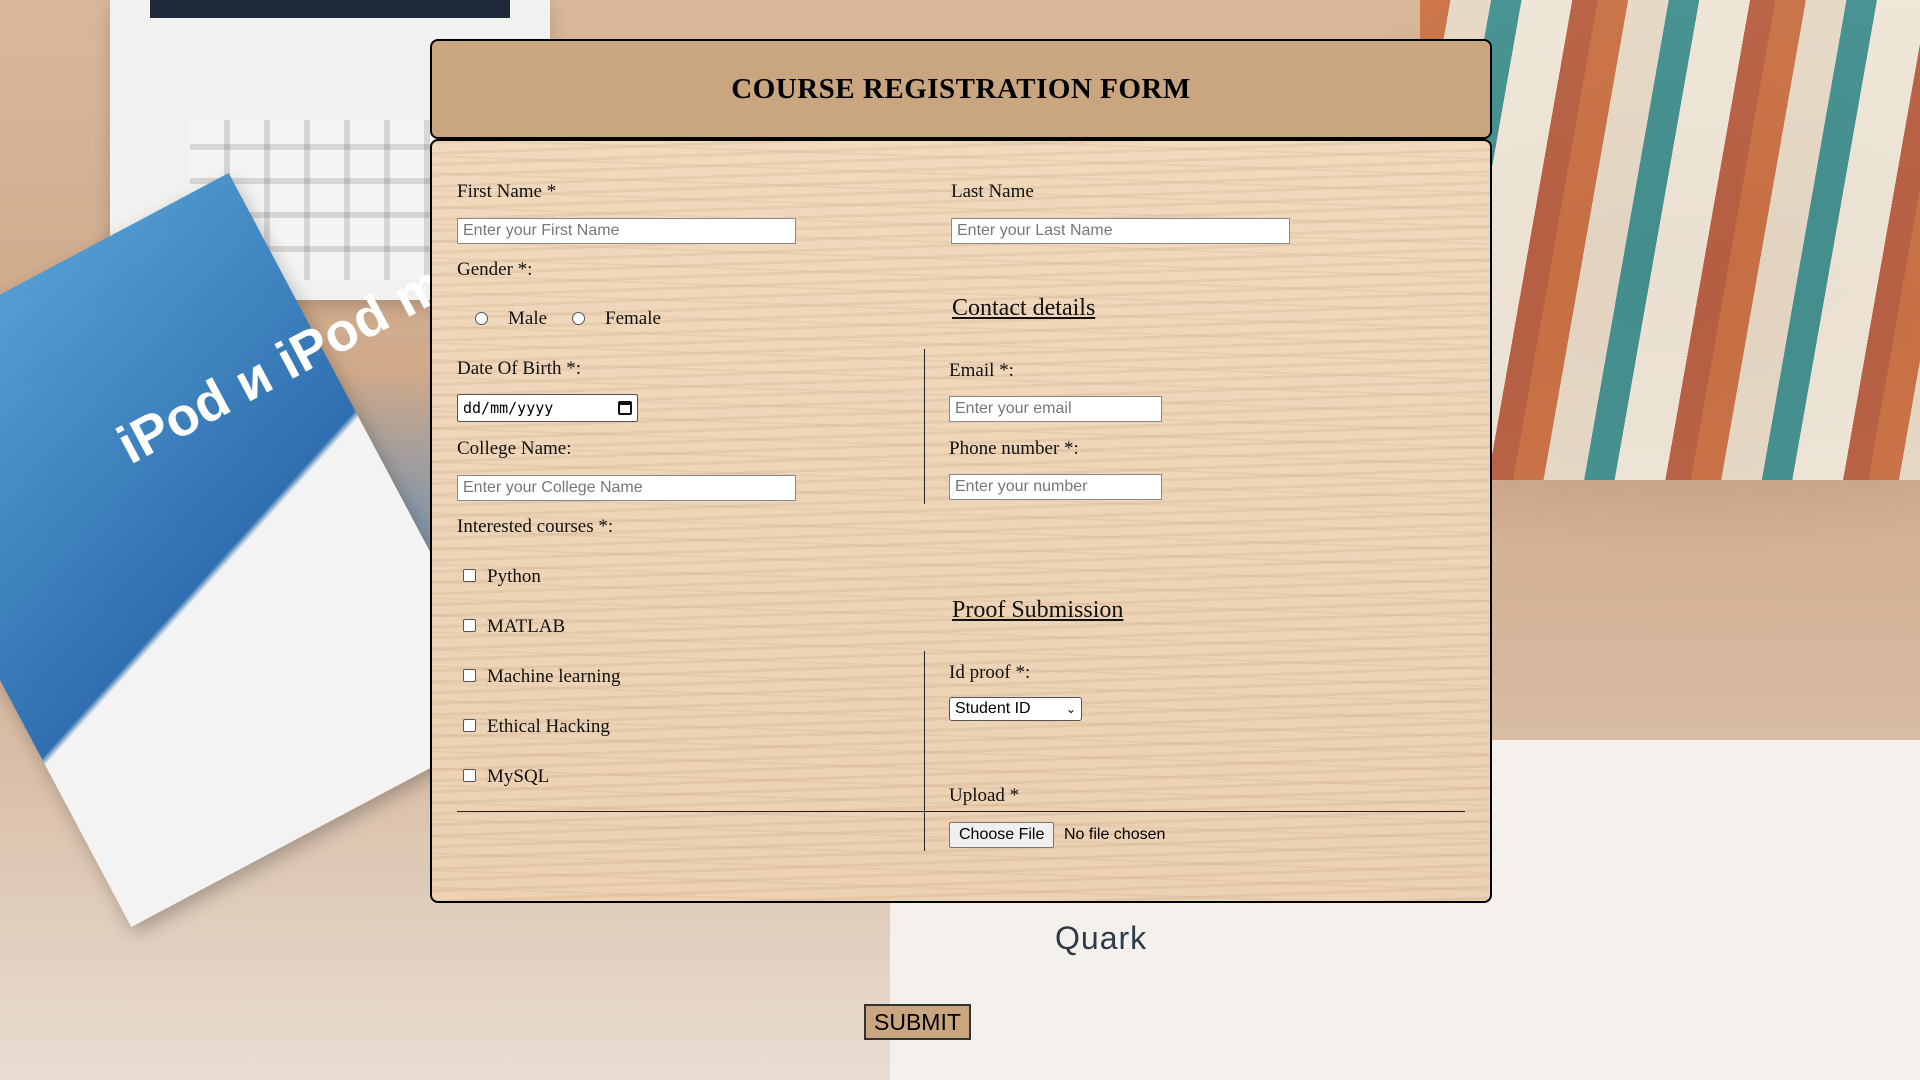  What do you see at coordinates (514, 448) in the screenshot?
I see `college-label: College Name:` at bounding box center [514, 448].